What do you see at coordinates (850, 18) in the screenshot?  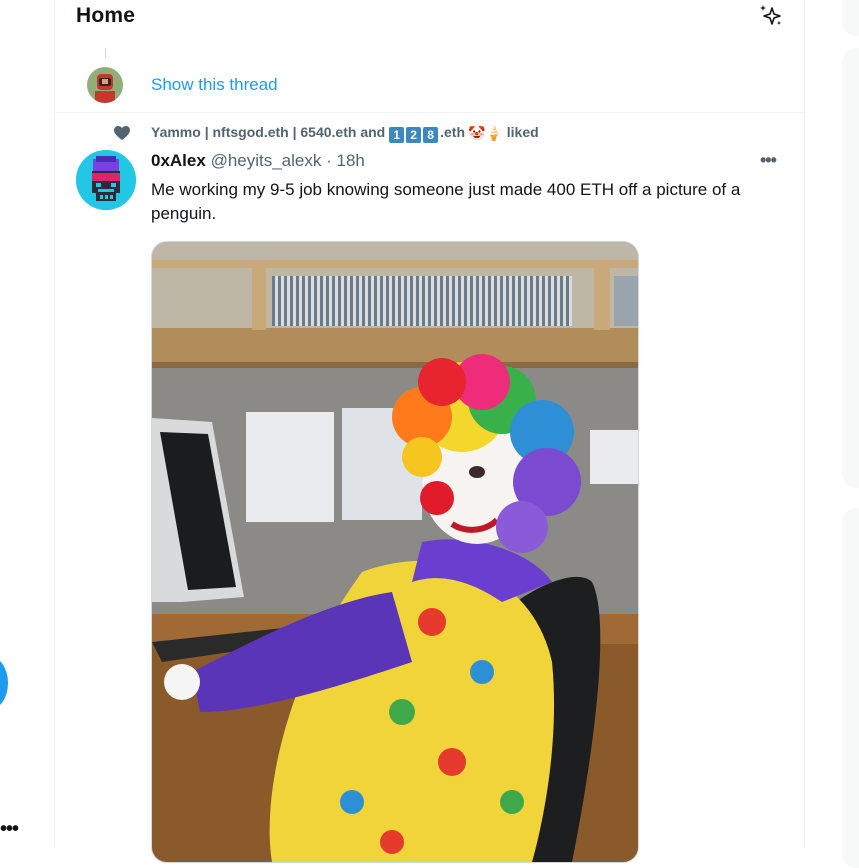 I see `right-panel-top` at bounding box center [850, 18].